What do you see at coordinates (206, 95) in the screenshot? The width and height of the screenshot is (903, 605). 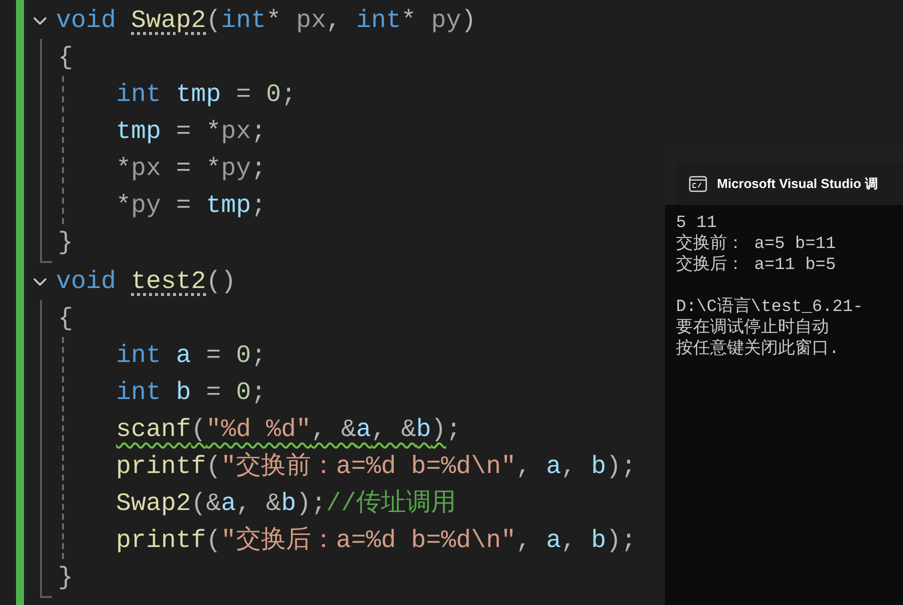 I see `code-line: int tmp = 0;` at bounding box center [206, 95].